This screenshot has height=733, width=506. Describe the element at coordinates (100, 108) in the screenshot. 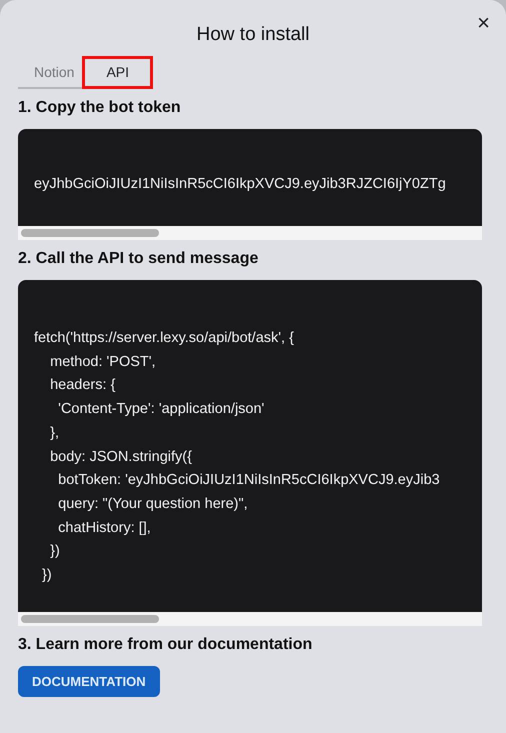

I see `step-heading: 1. Copy the bot token` at that location.